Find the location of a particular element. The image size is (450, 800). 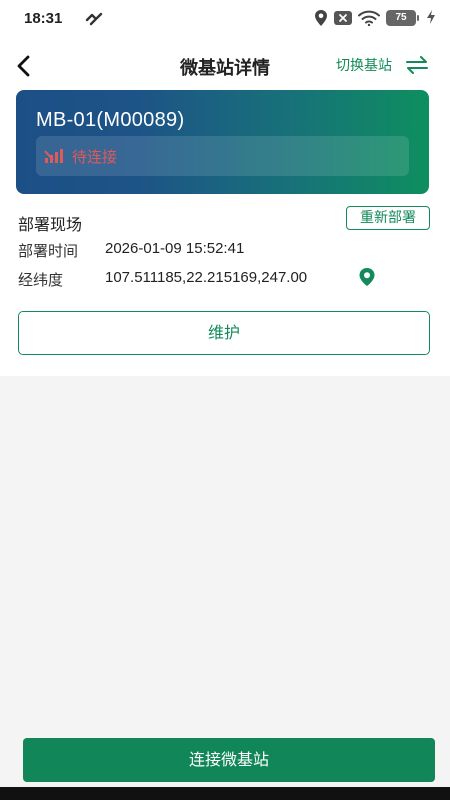

deployment-section-title: 部署现场 is located at coordinates (50, 224).